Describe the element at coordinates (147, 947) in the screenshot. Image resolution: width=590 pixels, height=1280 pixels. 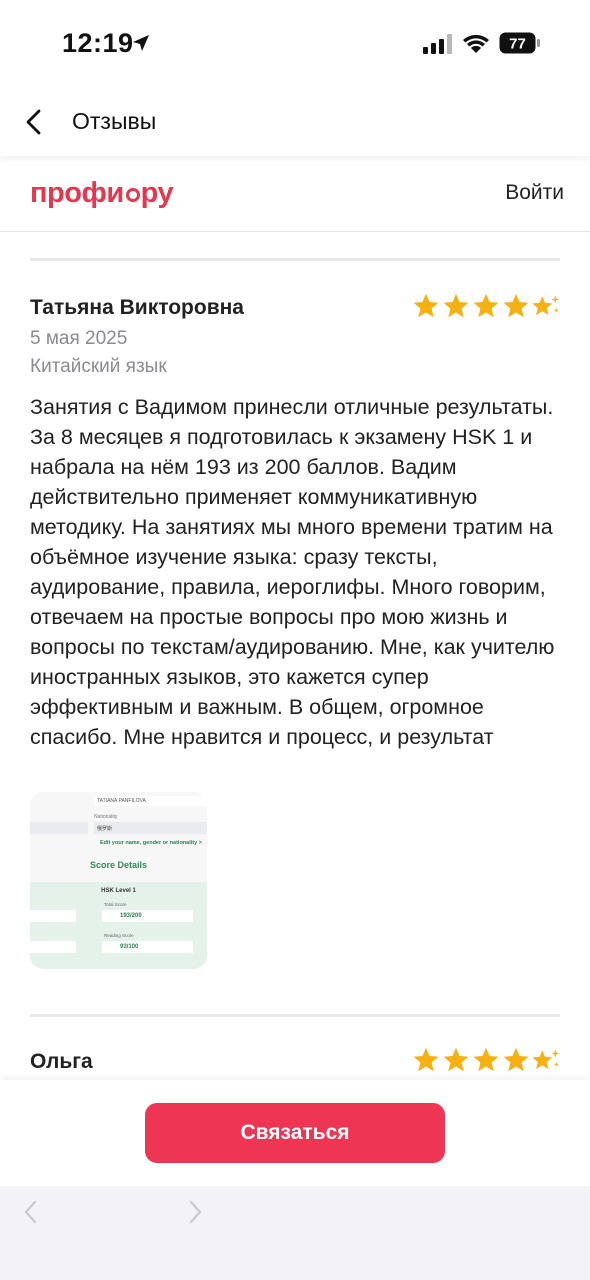
I see `thumb-reading-value: 93/100` at that location.